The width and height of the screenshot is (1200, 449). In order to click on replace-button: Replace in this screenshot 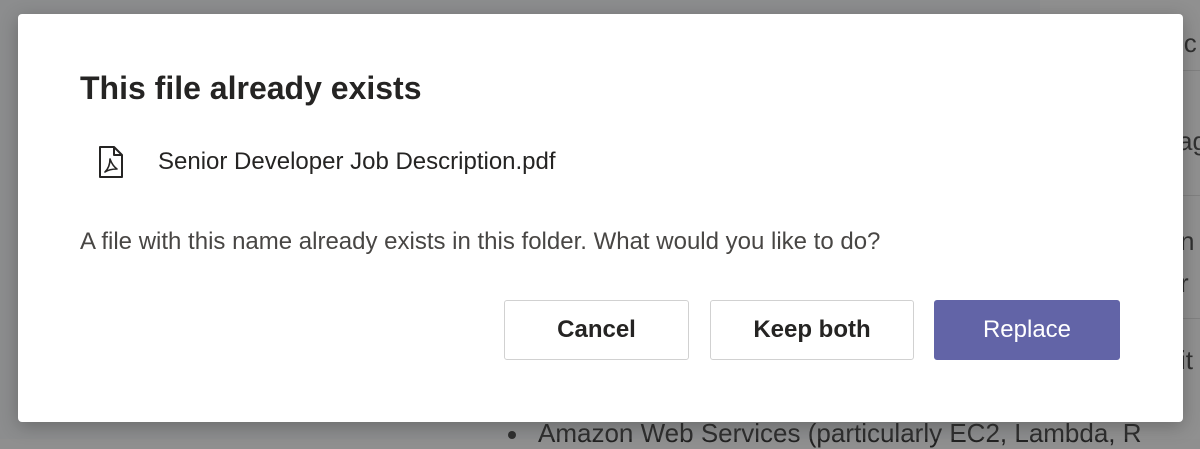, I will do `click(1027, 330)`.